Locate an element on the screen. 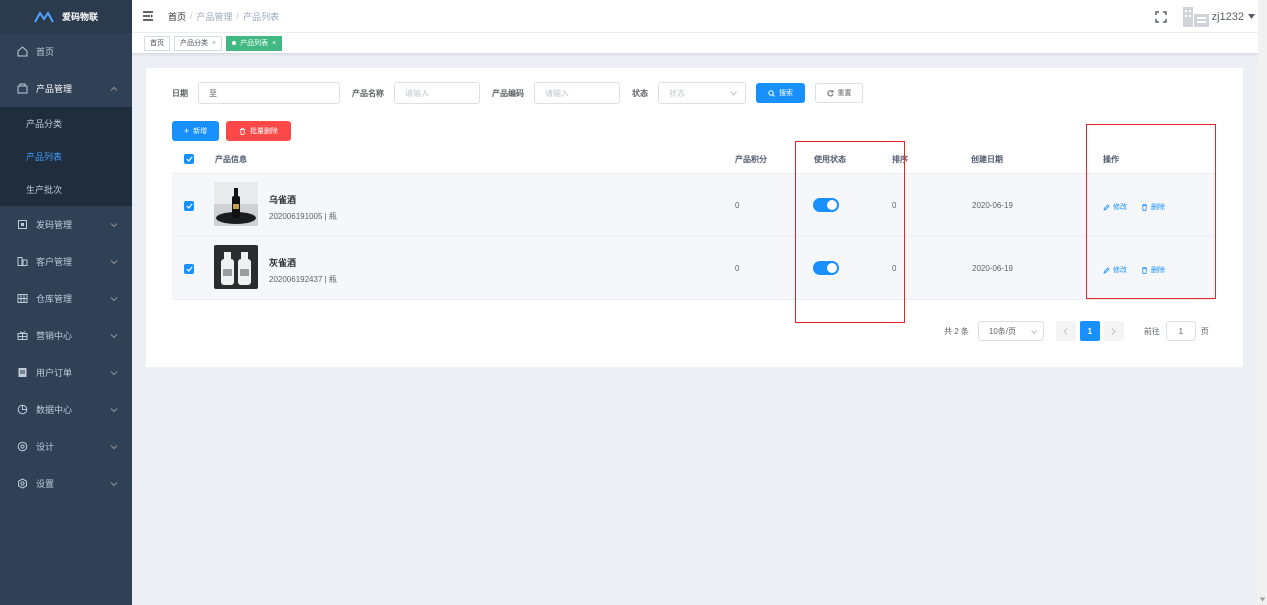 This screenshot has width=1267, height=605. product-code-label: 产品编码 is located at coordinates (508, 93).